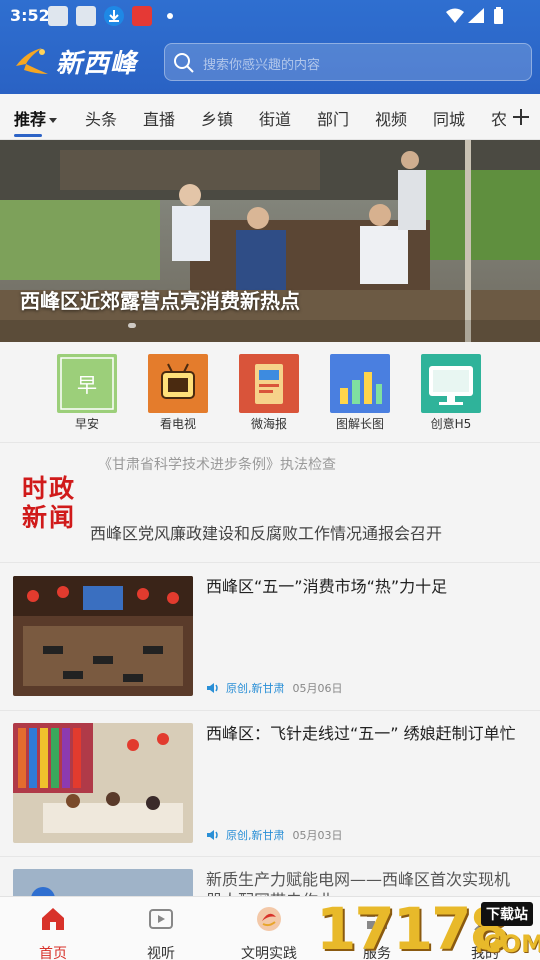 This screenshot has height=960, width=540. I want to click on tv-icon, so click(178, 383).